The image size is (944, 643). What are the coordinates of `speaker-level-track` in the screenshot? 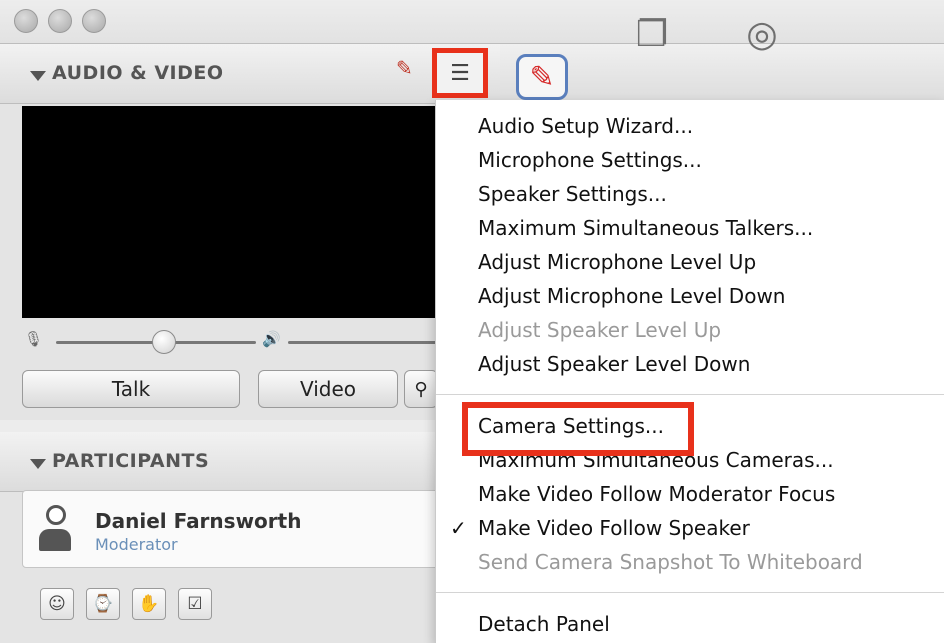 It's located at (363, 342).